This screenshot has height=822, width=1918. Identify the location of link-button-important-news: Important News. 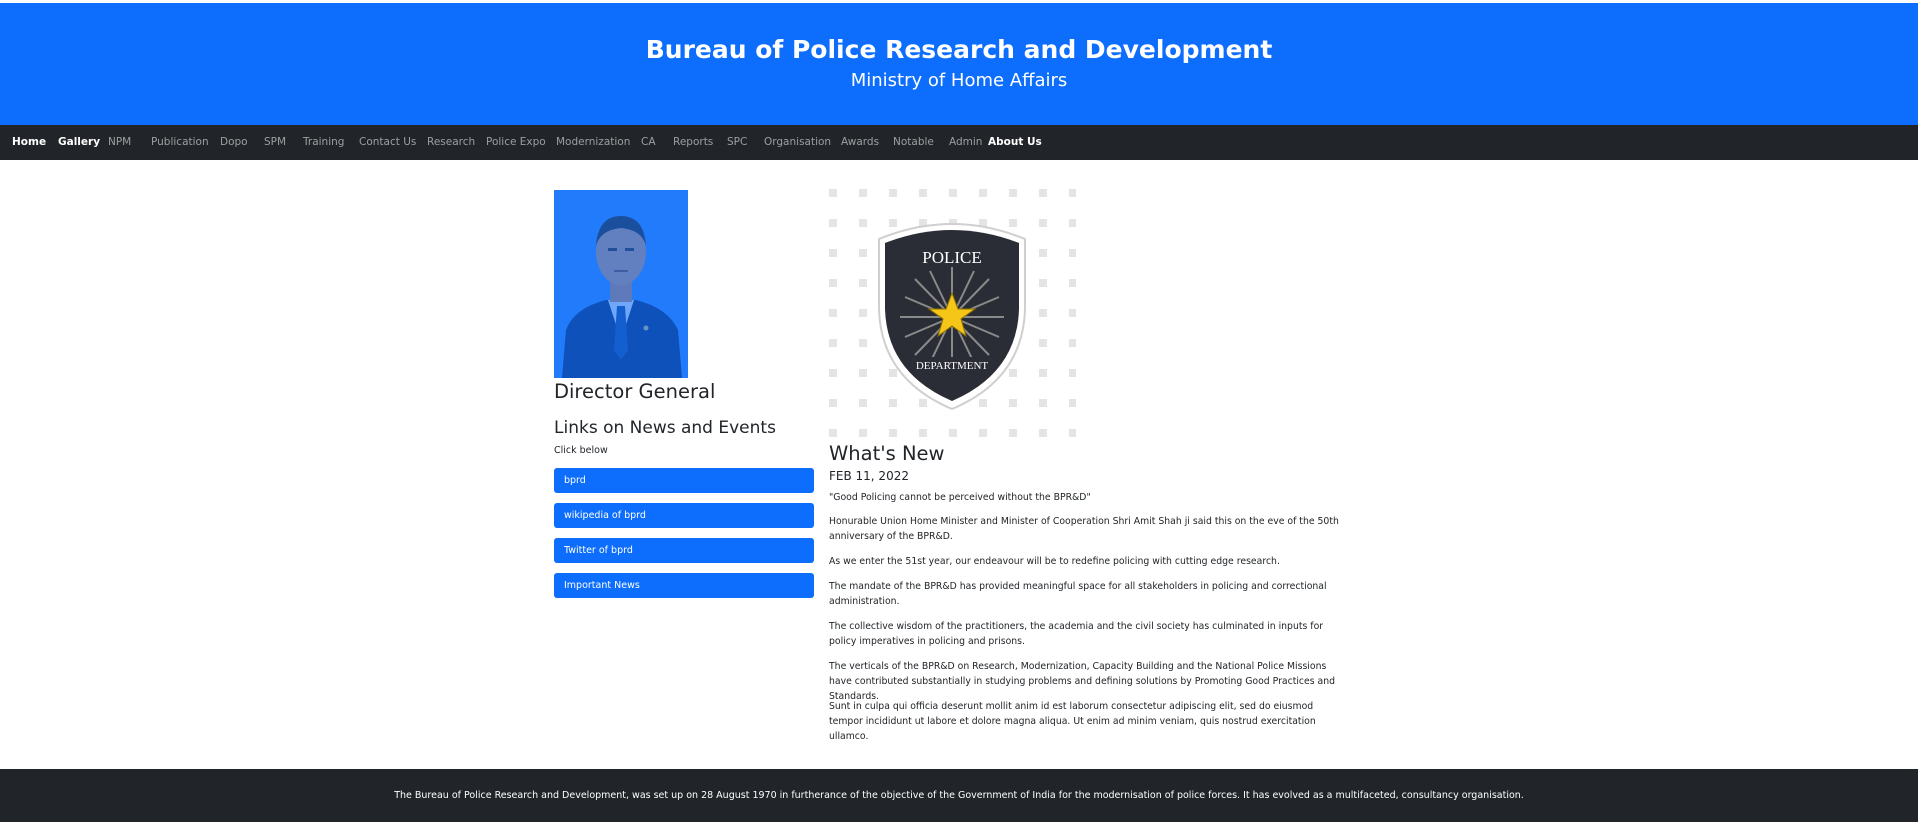
(684, 585).